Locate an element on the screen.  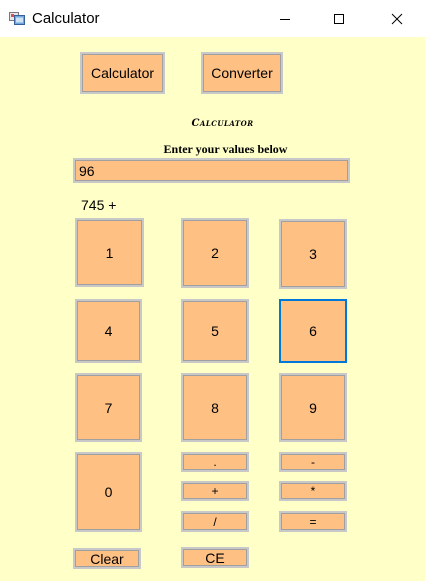
close-icon is located at coordinates (397, 18).